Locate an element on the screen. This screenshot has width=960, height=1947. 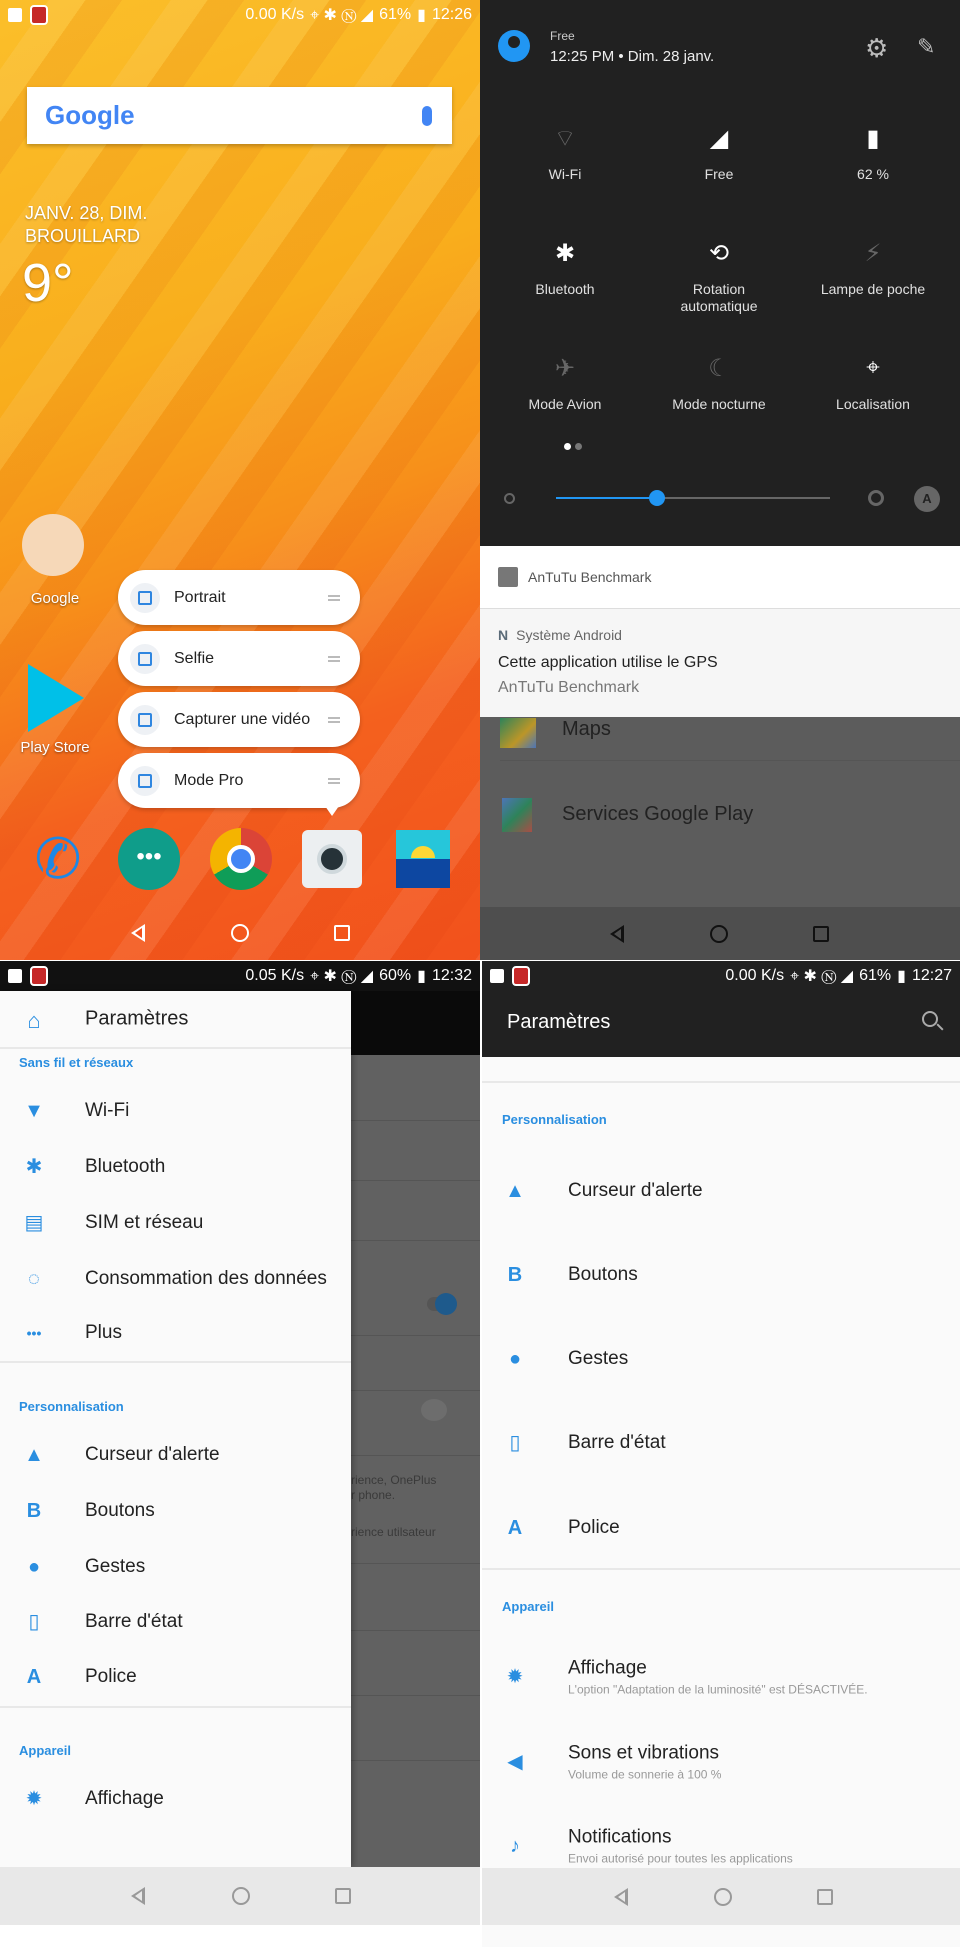
drawer-header: ⌂ Paramètres is located at coordinates (175, 1019).